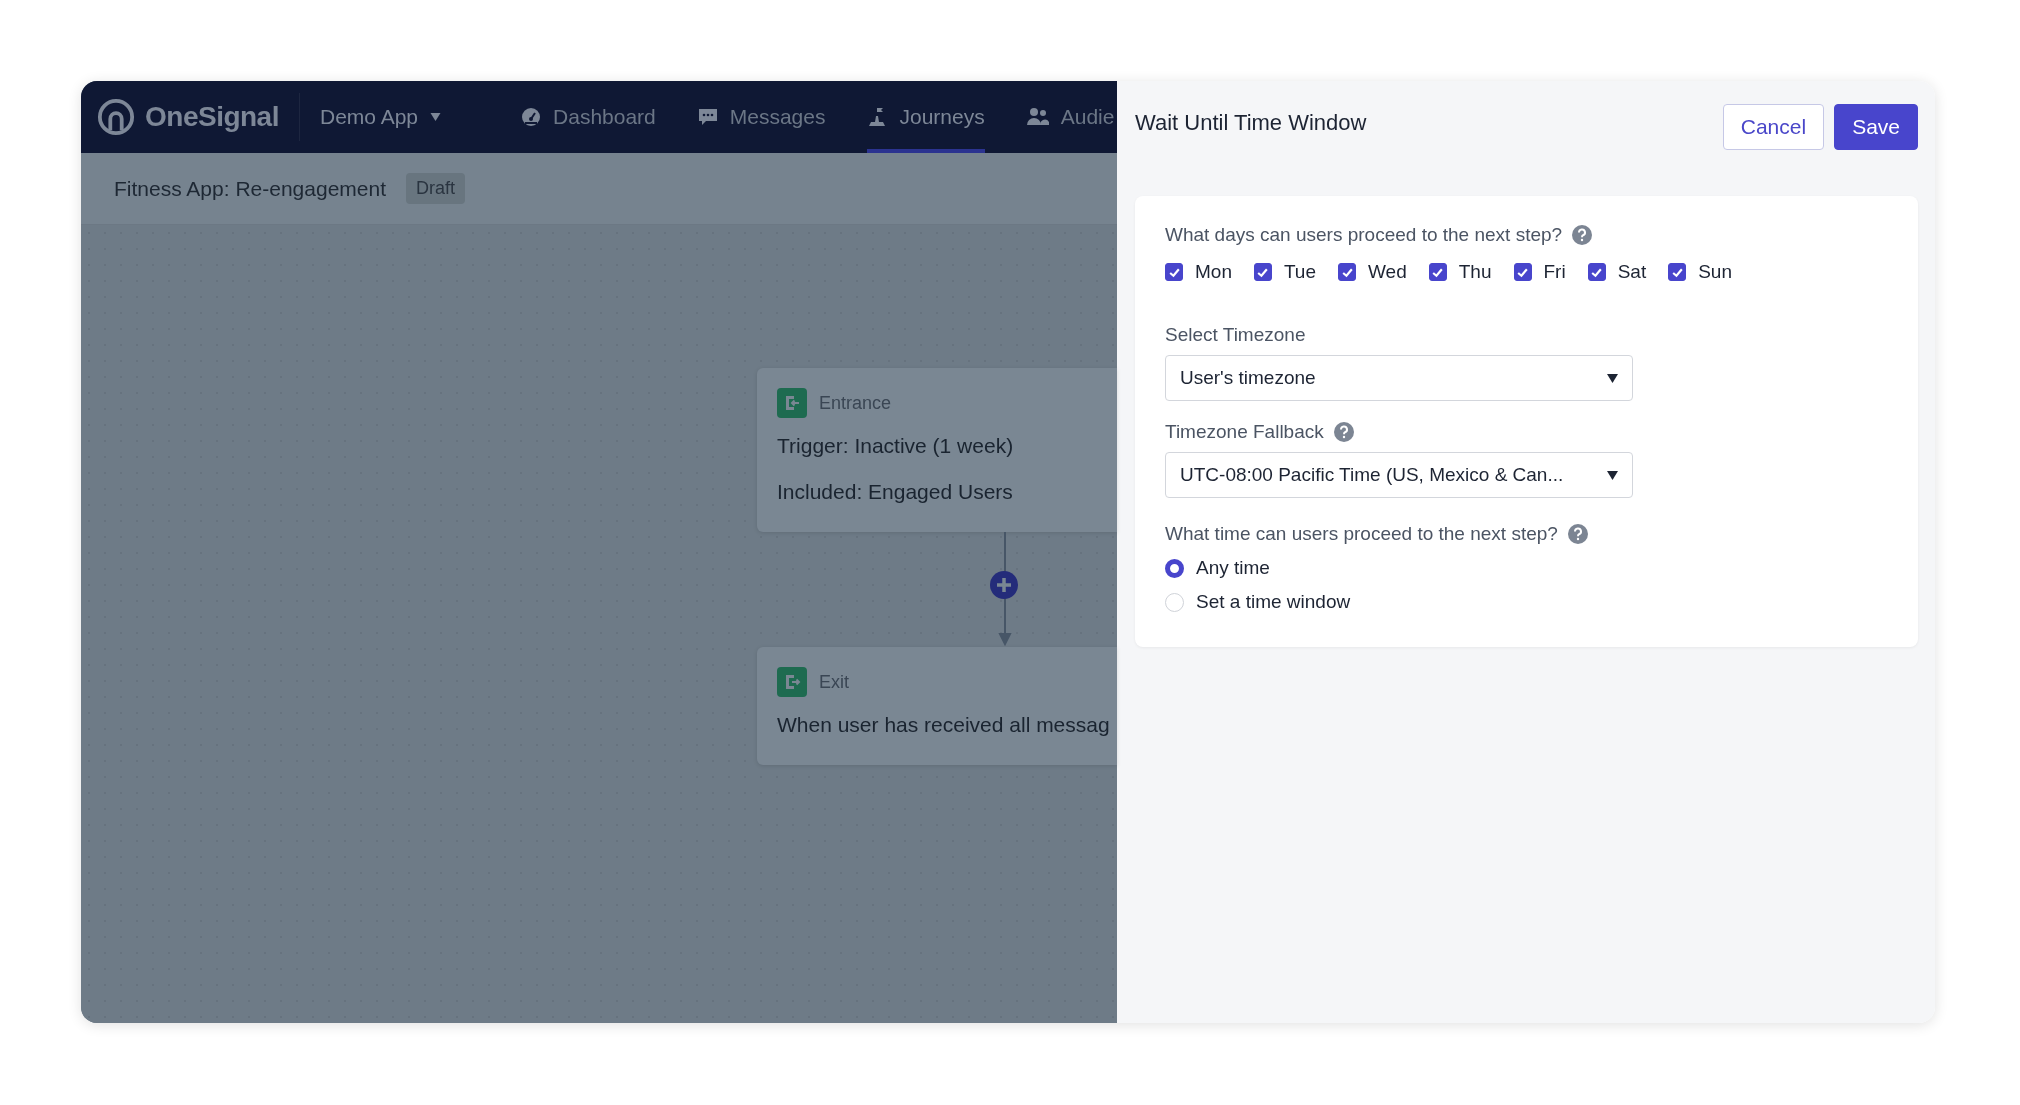 Image resolution: width=2020 pixels, height=1105 pixels. I want to click on save-button: Save, so click(1876, 127).